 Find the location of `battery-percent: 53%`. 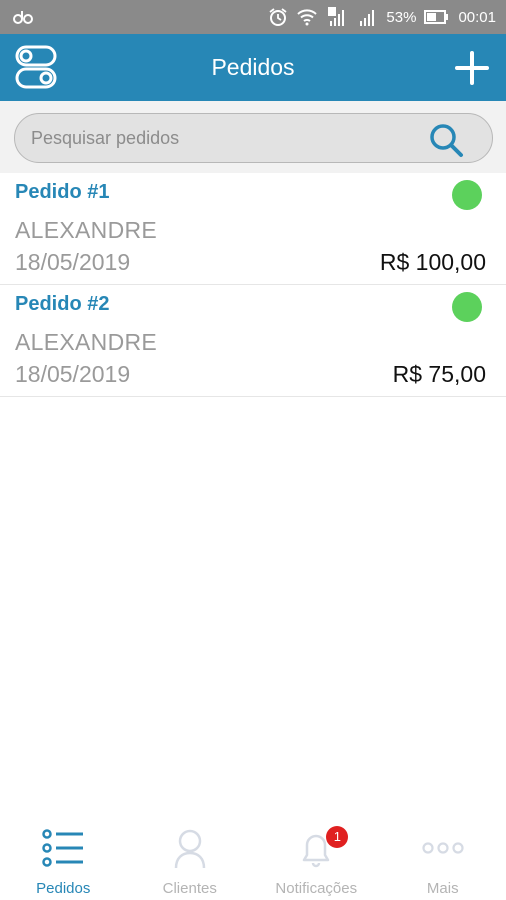

battery-percent: 53% is located at coordinates (401, 17).